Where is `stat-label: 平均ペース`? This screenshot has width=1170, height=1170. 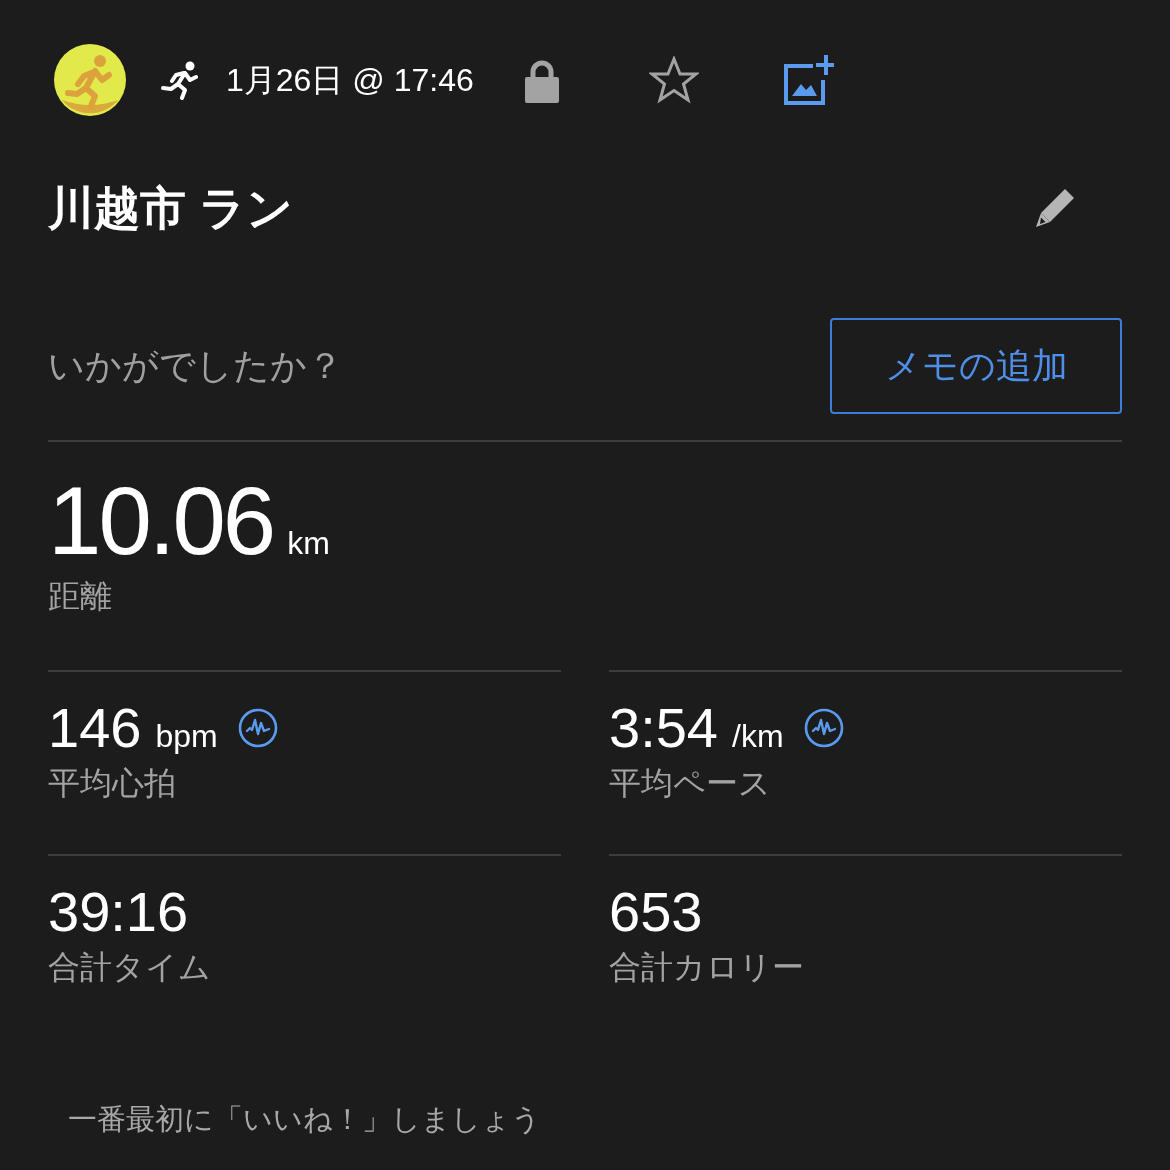
stat-label: 平均ペース is located at coordinates (690, 783).